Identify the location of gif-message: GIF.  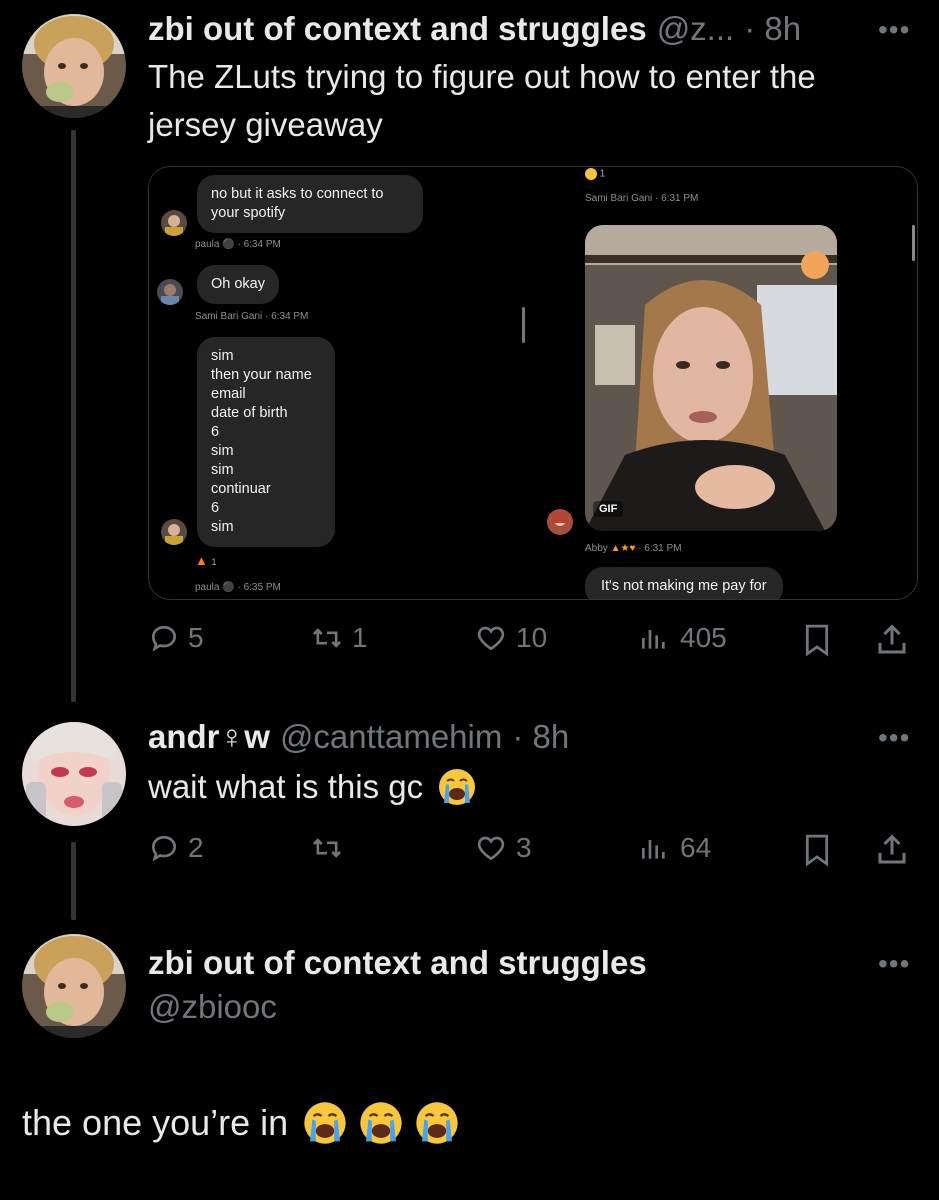
(711, 378).